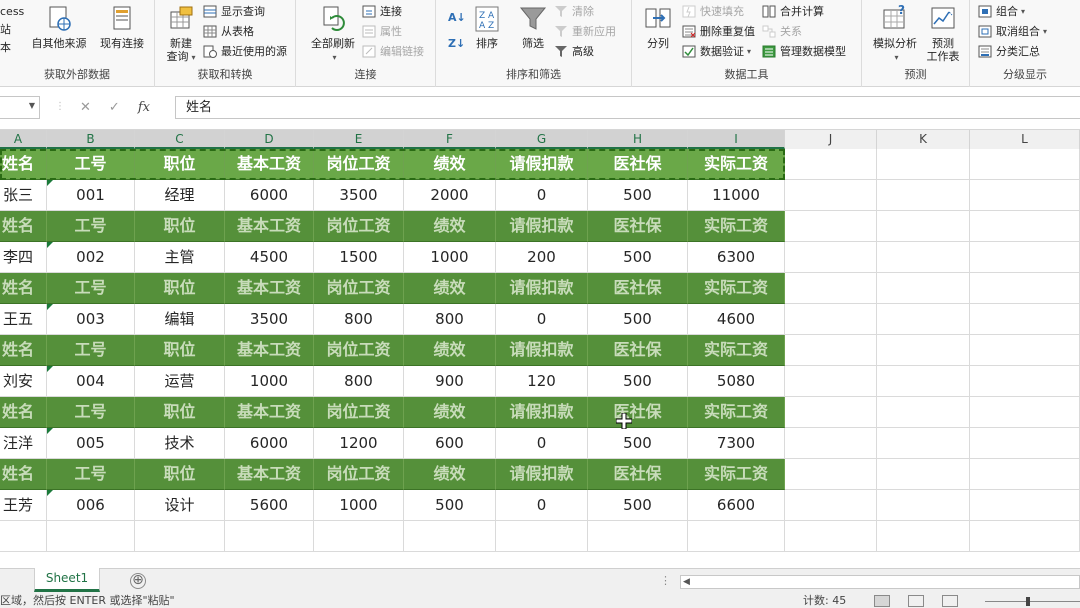 The image size is (1080, 608). What do you see at coordinates (1012, 31) in the screenshot?
I see `ungroup-button: 取消组合 ▾` at bounding box center [1012, 31].